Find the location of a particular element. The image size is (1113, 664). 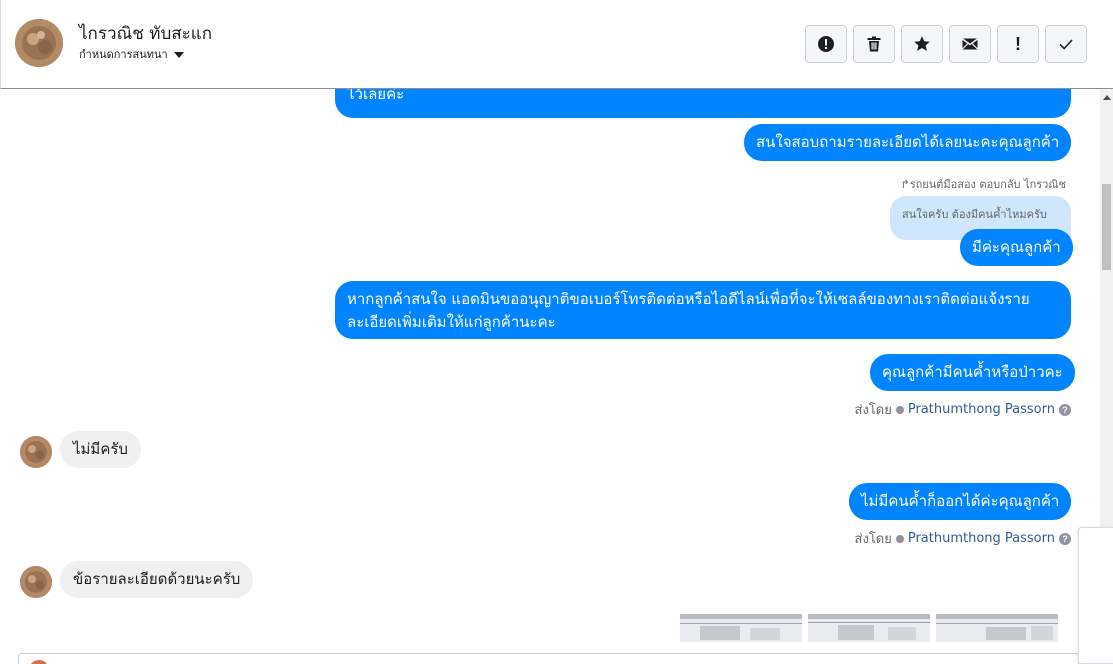

message-bubble-outgoing: ไม่มีคนค้ำก็ออกได้ค่ะคุณลูกค้า is located at coordinates (960, 501).